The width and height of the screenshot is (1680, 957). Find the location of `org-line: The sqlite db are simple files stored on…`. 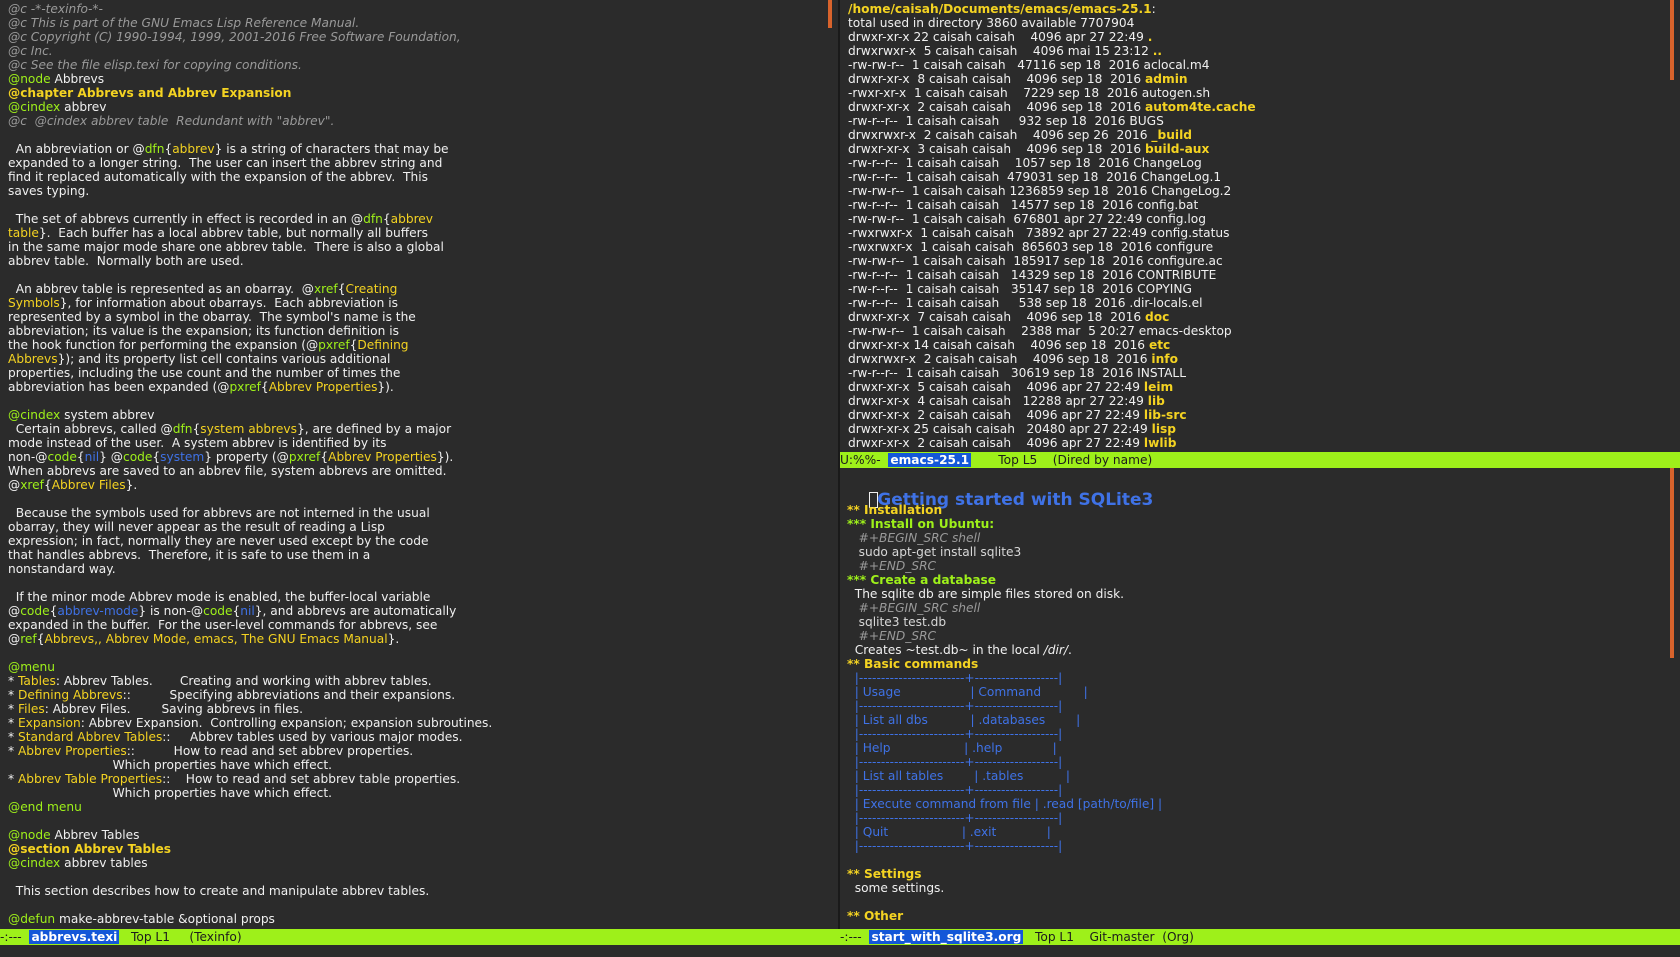

org-line: The sqlite db are simple files stored on… is located at coordinates (1257, 594).